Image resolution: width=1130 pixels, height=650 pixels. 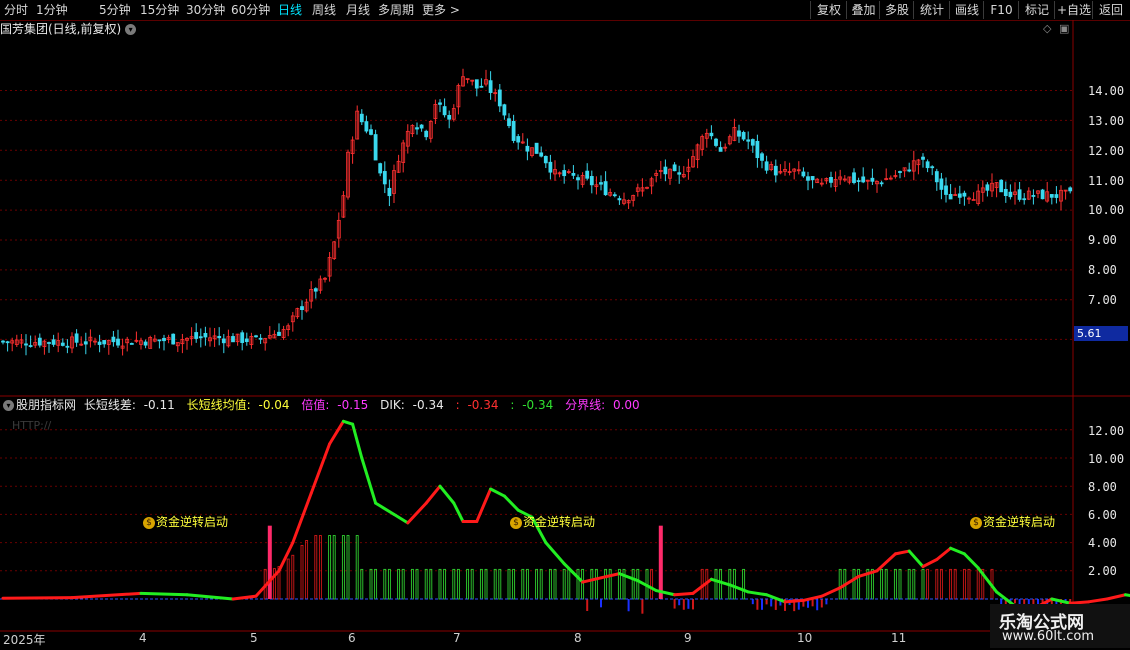 What do you see at coordinates (1060, 626) in the screenshot?
I see `brand-watermark: 乐淘公式网 www.60lt.com` at bounding box center [1060, 626].